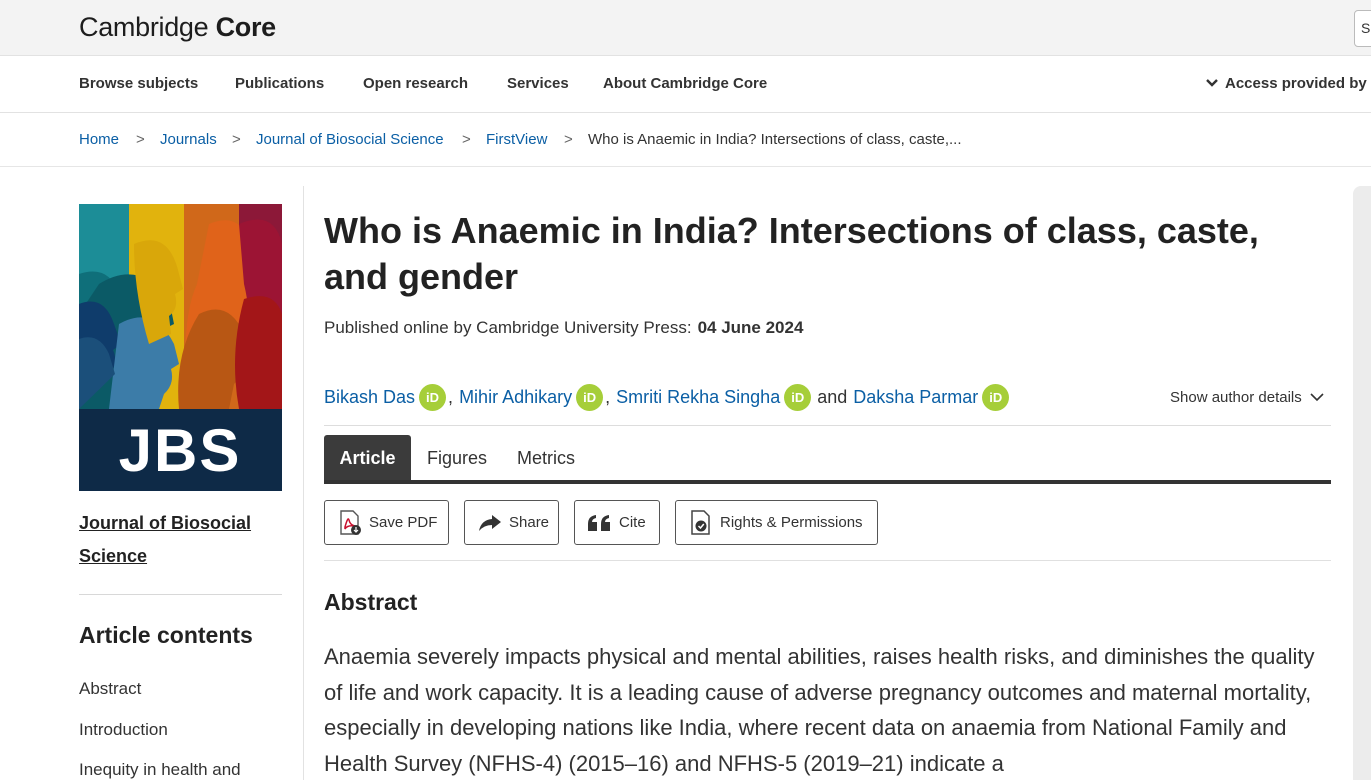 This screenshot has height=780, width=1371. Describe the element at coordinates (538, 83) in the screenshot. I see `nav-services: Services` at that location.